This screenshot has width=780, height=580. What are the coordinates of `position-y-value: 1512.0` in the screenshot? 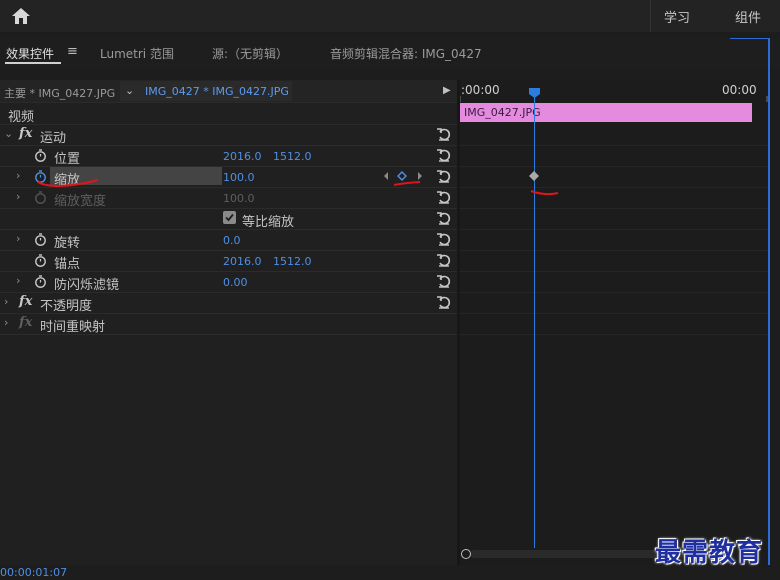 It's located at (292, 156).